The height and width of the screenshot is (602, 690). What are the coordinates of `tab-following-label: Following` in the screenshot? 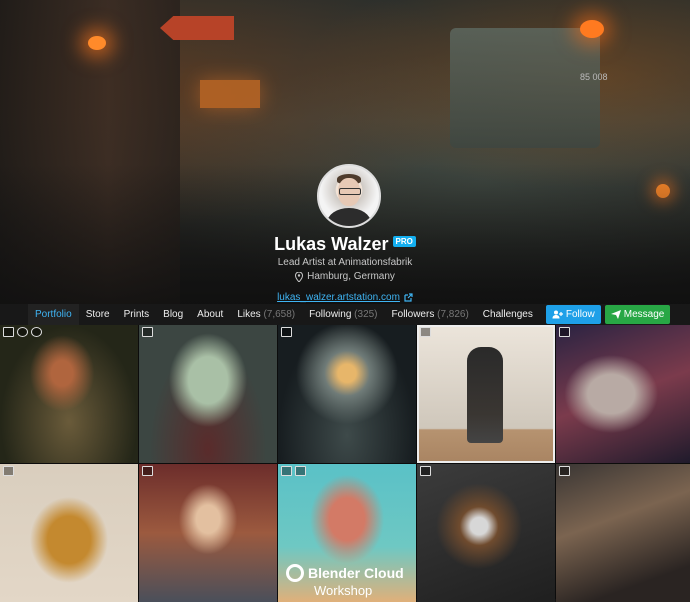 It's located at (330, 314).